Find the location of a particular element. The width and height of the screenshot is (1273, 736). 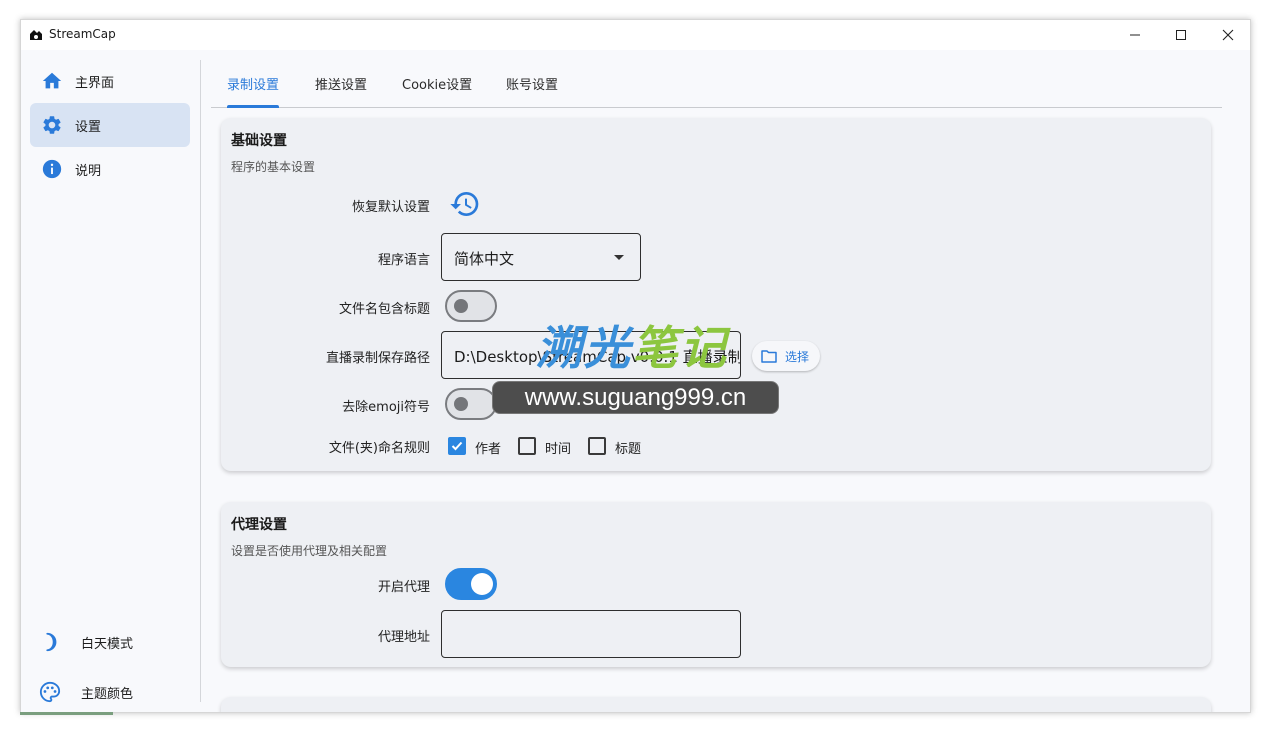

naming-title-checkbox: 标题 is located at coordinates (618, 446).